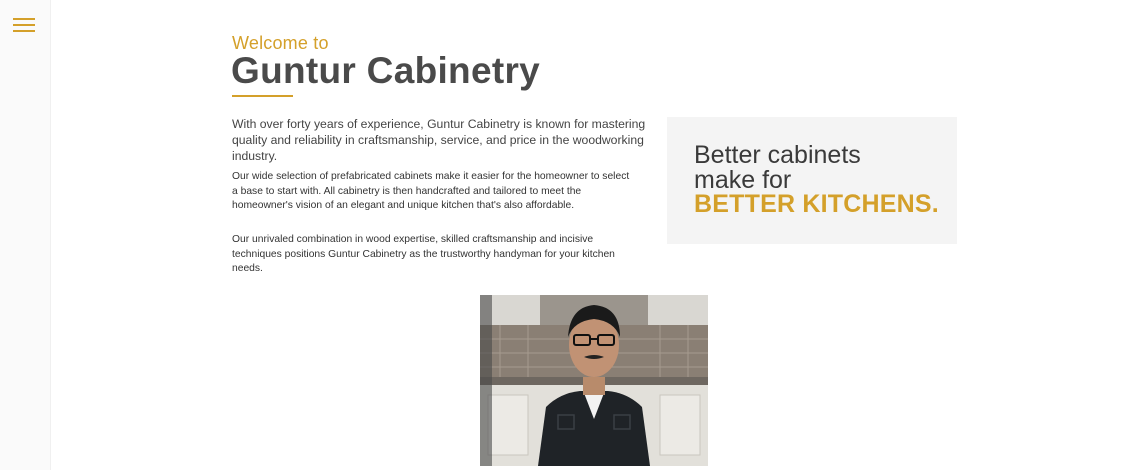 The height and width of the screenshot is (470, 1140). I want to click on page-title: Guntur Cabinetry, so click(386, 70).